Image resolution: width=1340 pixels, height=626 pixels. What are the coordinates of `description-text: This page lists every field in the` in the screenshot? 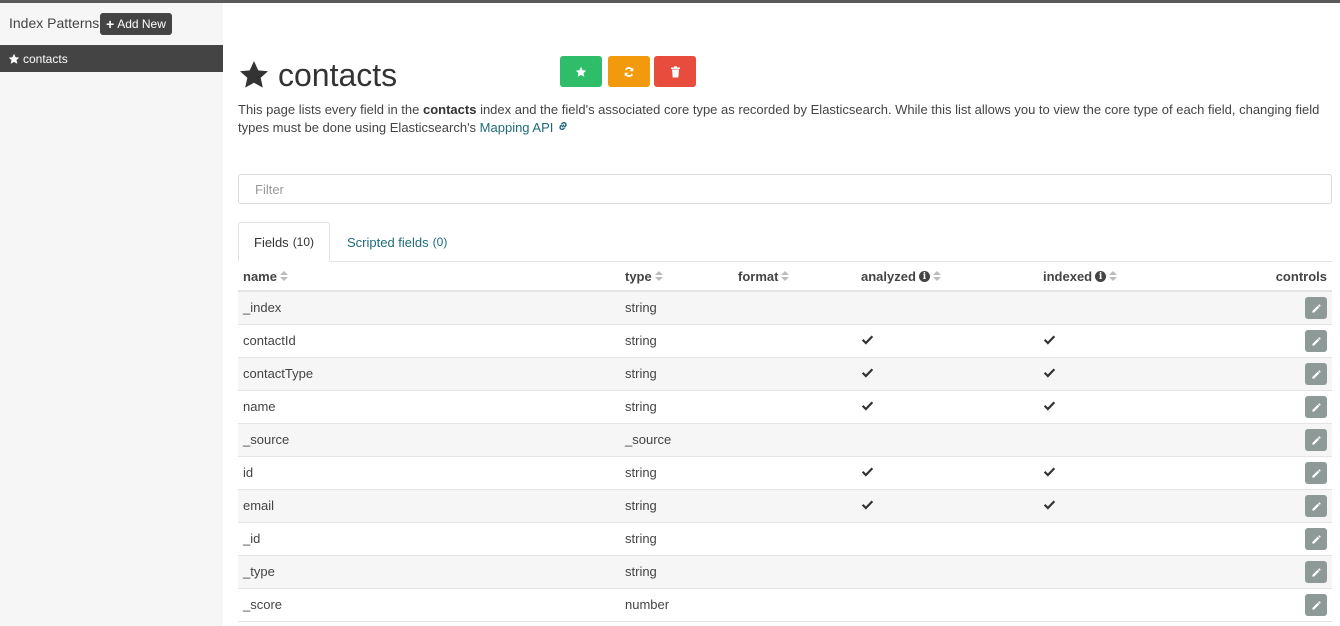 It's located at (330, 109).